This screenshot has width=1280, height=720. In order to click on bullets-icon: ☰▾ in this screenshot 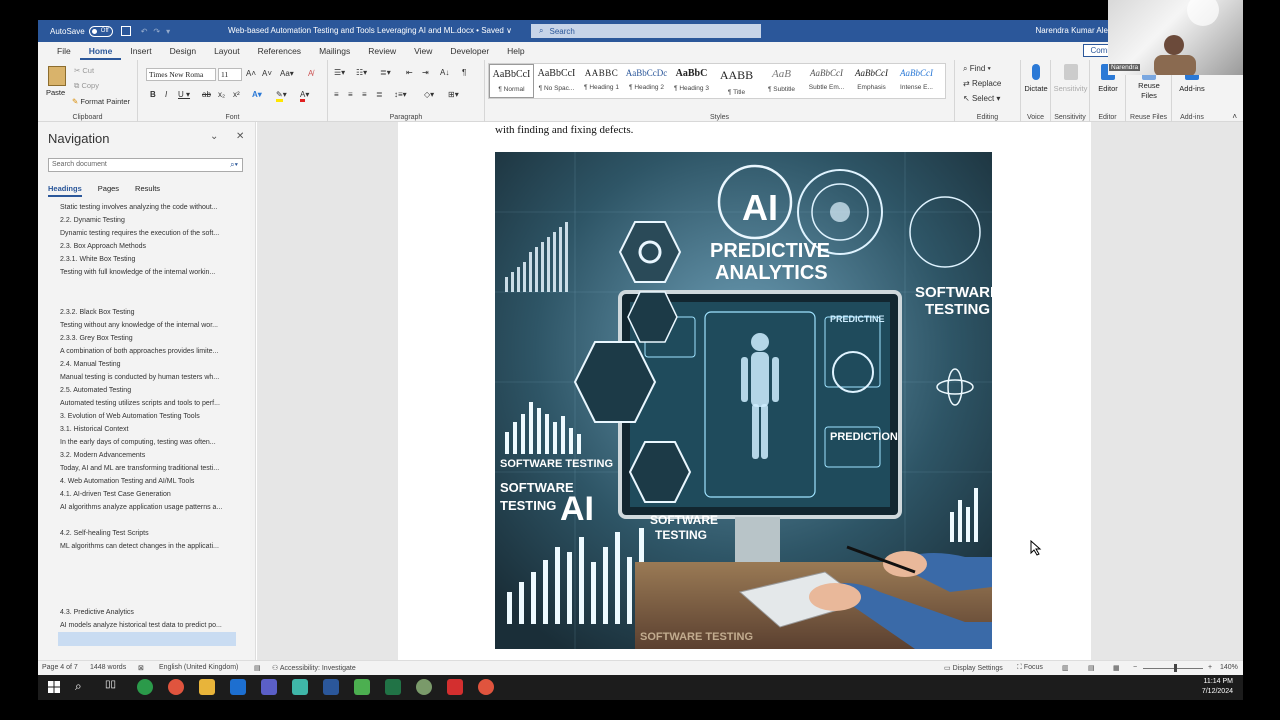, I will do `click(339, 72)`.